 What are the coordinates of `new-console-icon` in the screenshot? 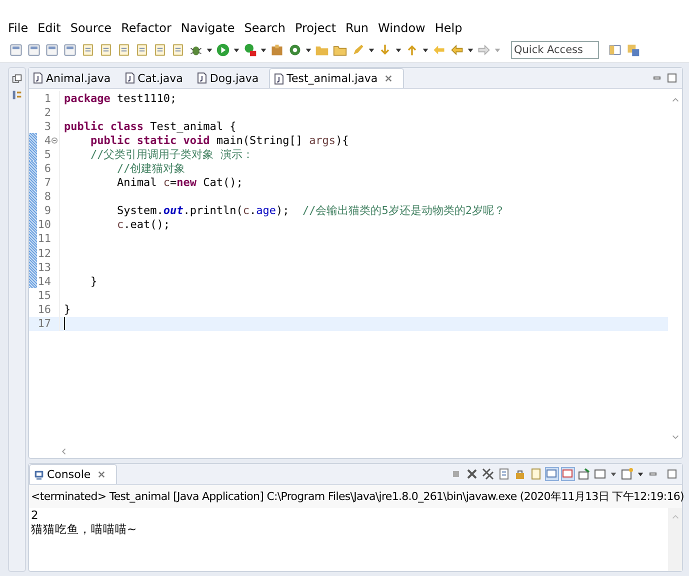 It's located at (627, 474).